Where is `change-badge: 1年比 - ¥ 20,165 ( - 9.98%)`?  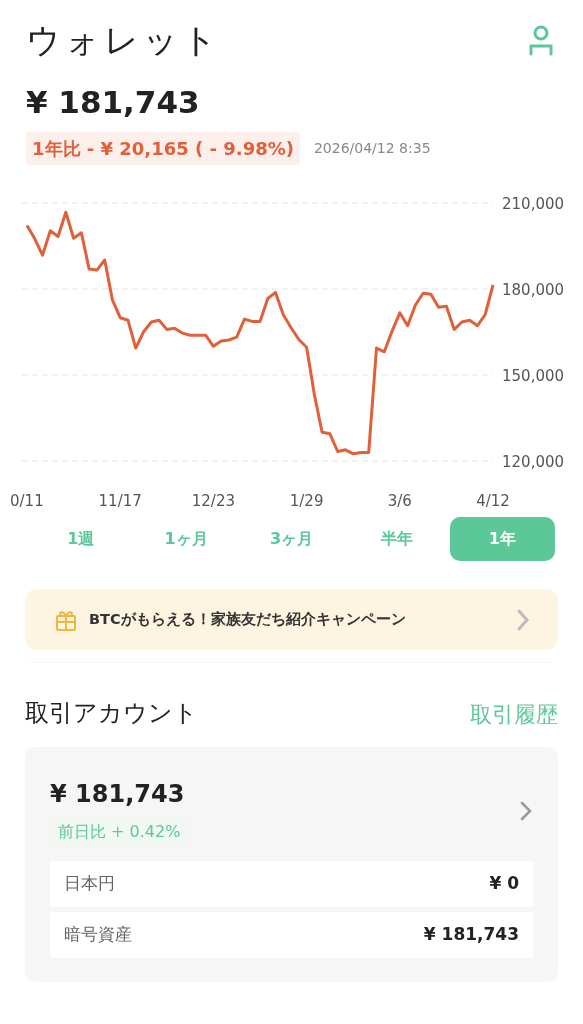
change-badge: 1年比 - ¥ 20,165 ( - 9.98%) is located at coordinates (163, 148).